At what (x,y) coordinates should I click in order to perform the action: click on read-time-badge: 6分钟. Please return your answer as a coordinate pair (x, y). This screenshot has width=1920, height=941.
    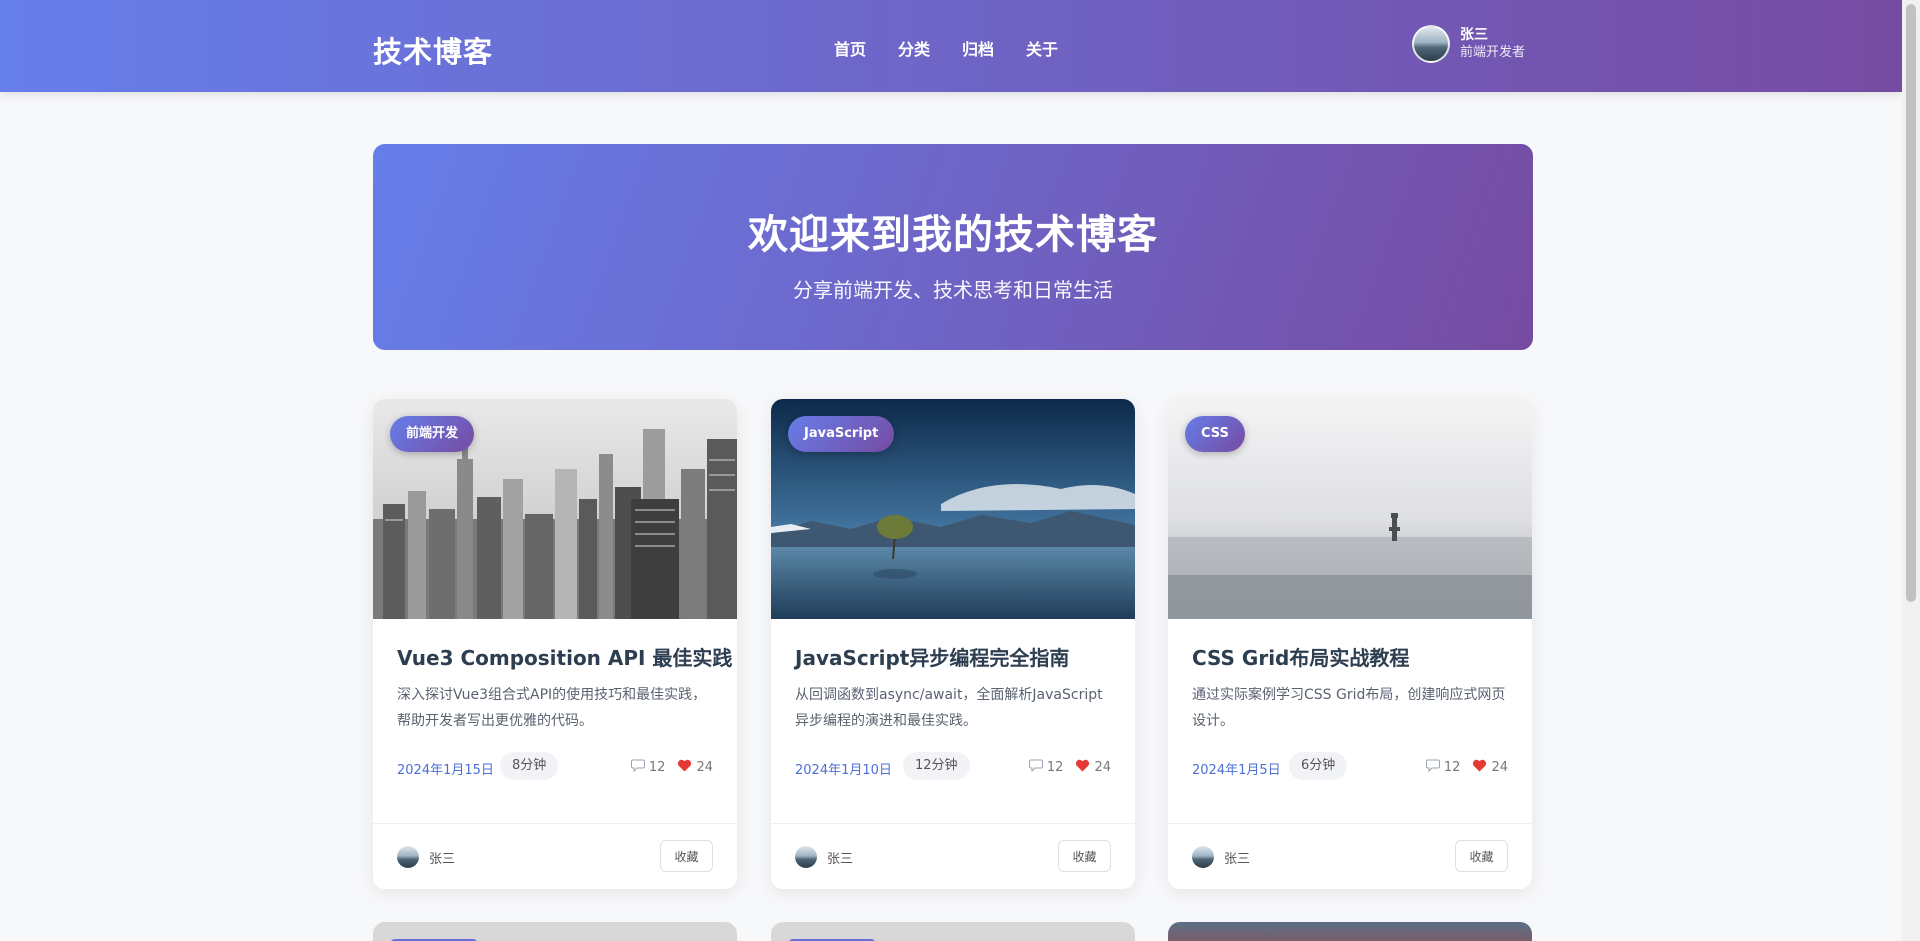
    Looking at the image, I should click on (1318, 766).